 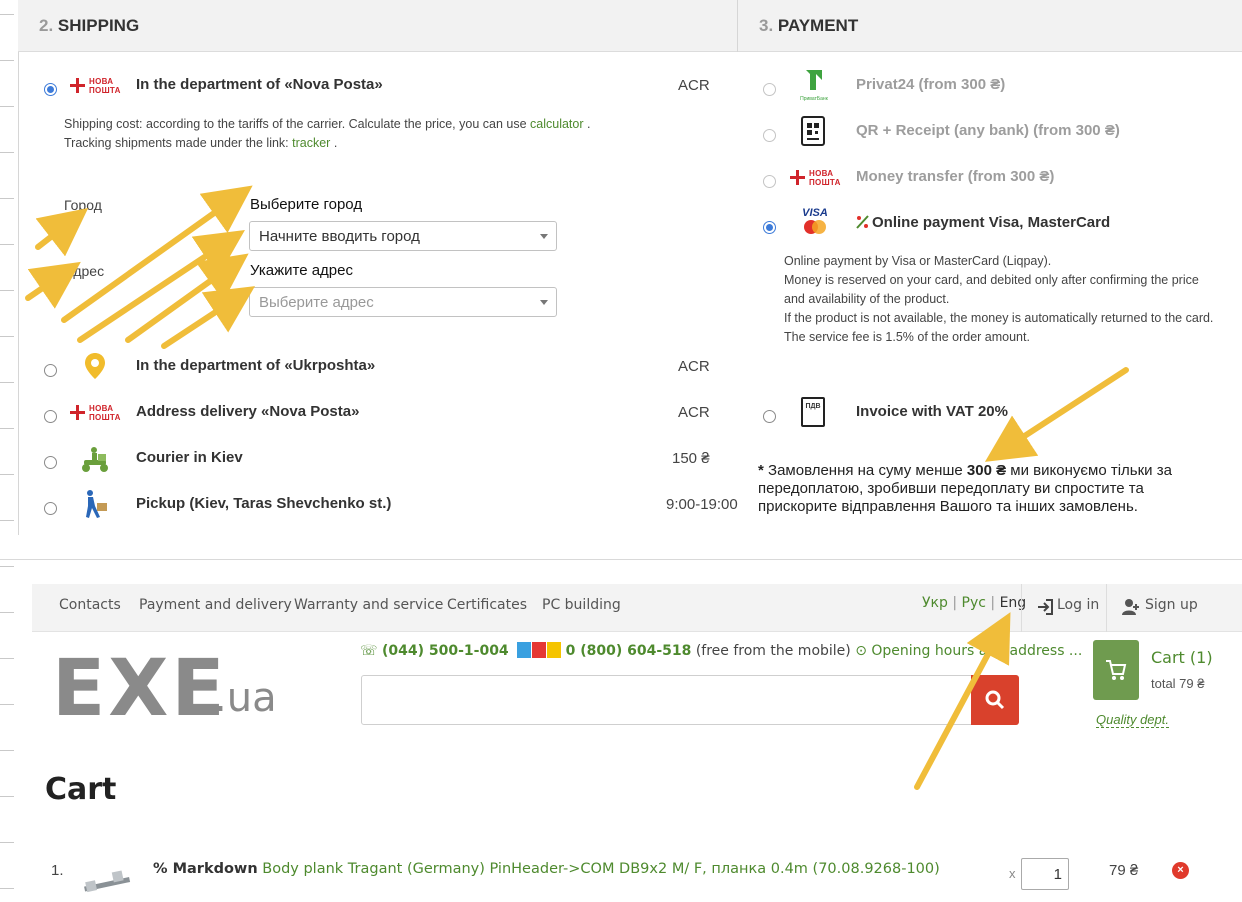 What do you see at coordinates (50, 416) in the screenshot?
I see `shipping-radio-nova-posta-address` at bounding box center [50, 416].